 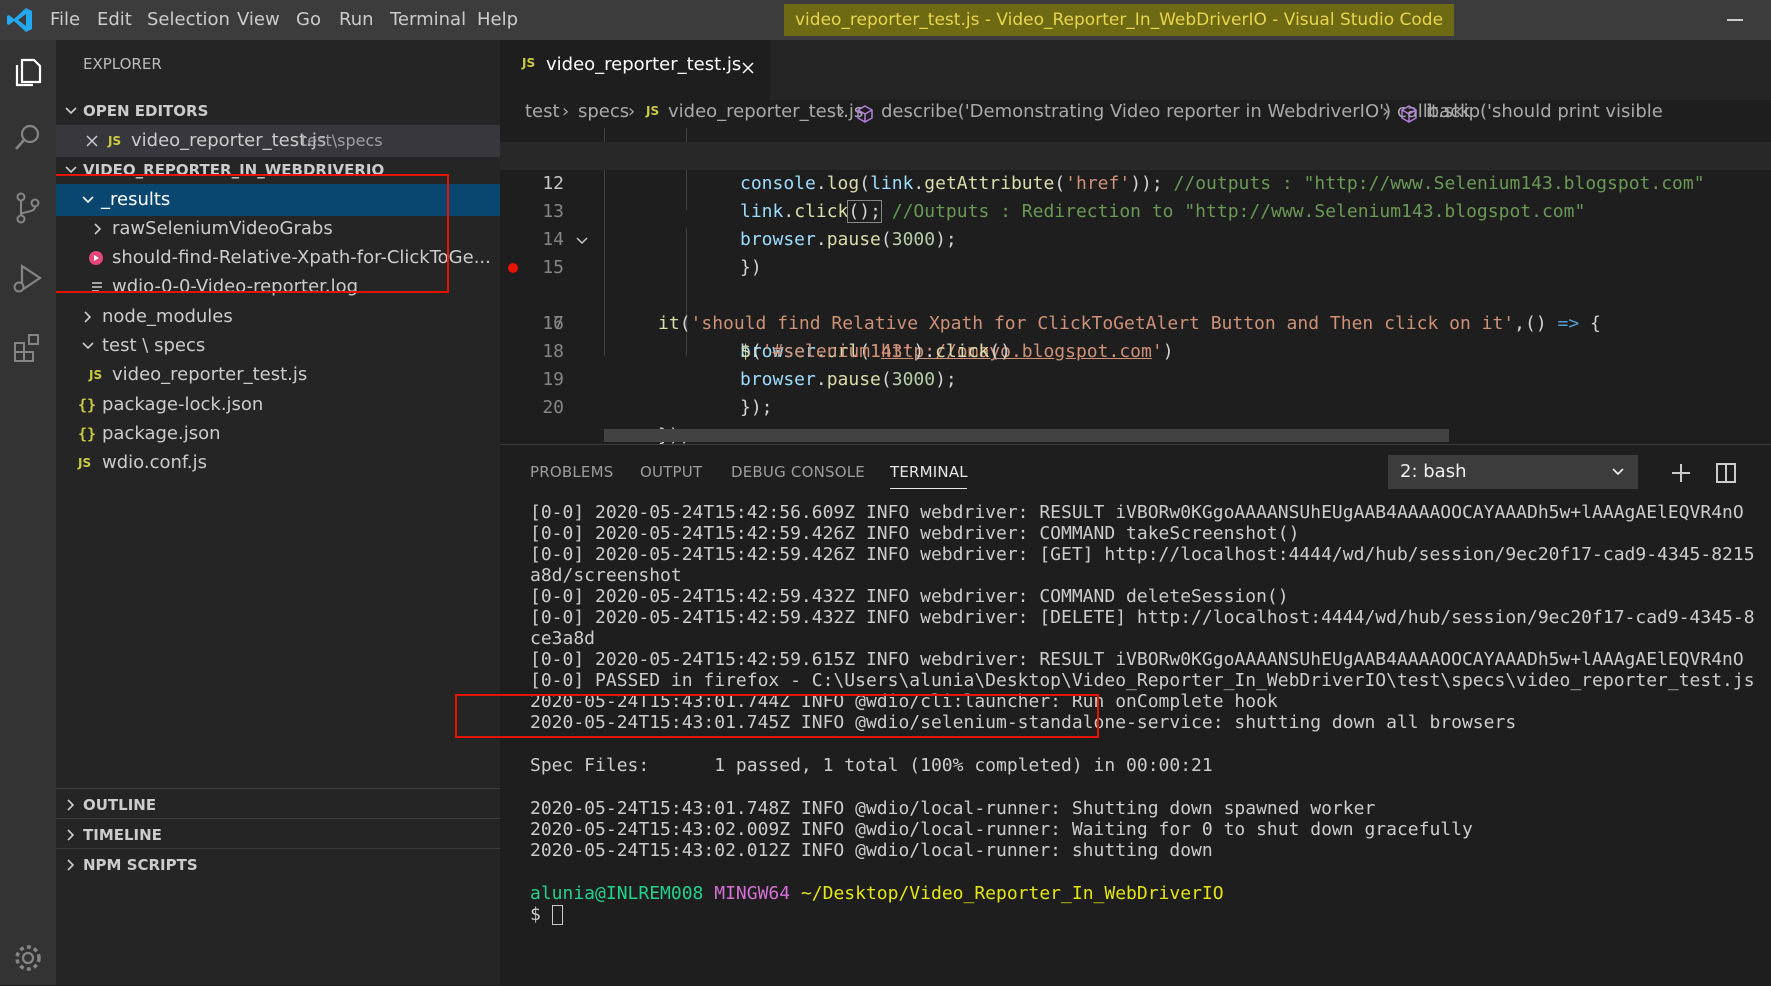 What do you see at coordinates (278, 805) in the screenshot?
I see `outline-header: OUTLINE` at bounding box center [278, 805].